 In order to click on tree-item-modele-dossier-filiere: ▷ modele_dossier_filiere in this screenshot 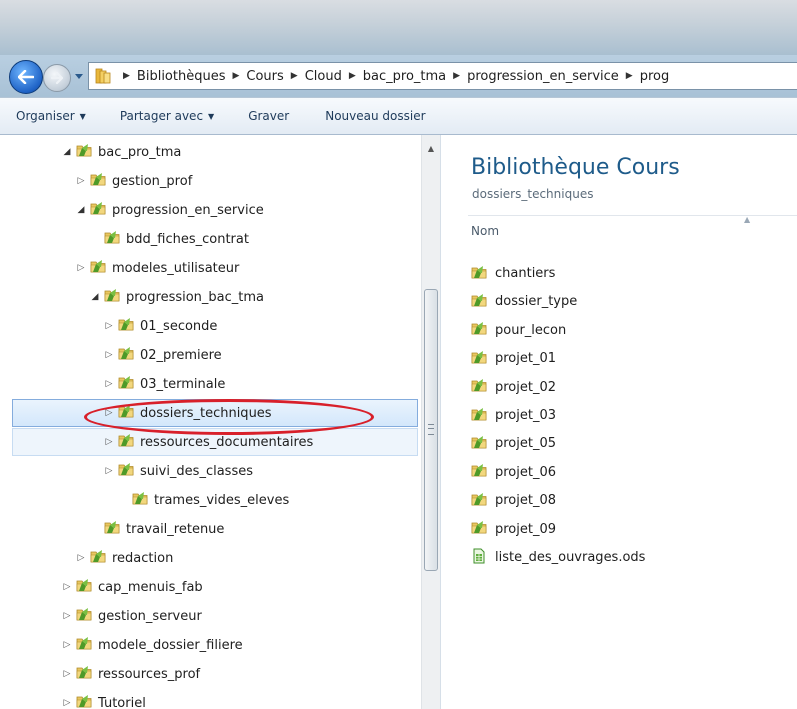, I will do `click(210, 645)`.